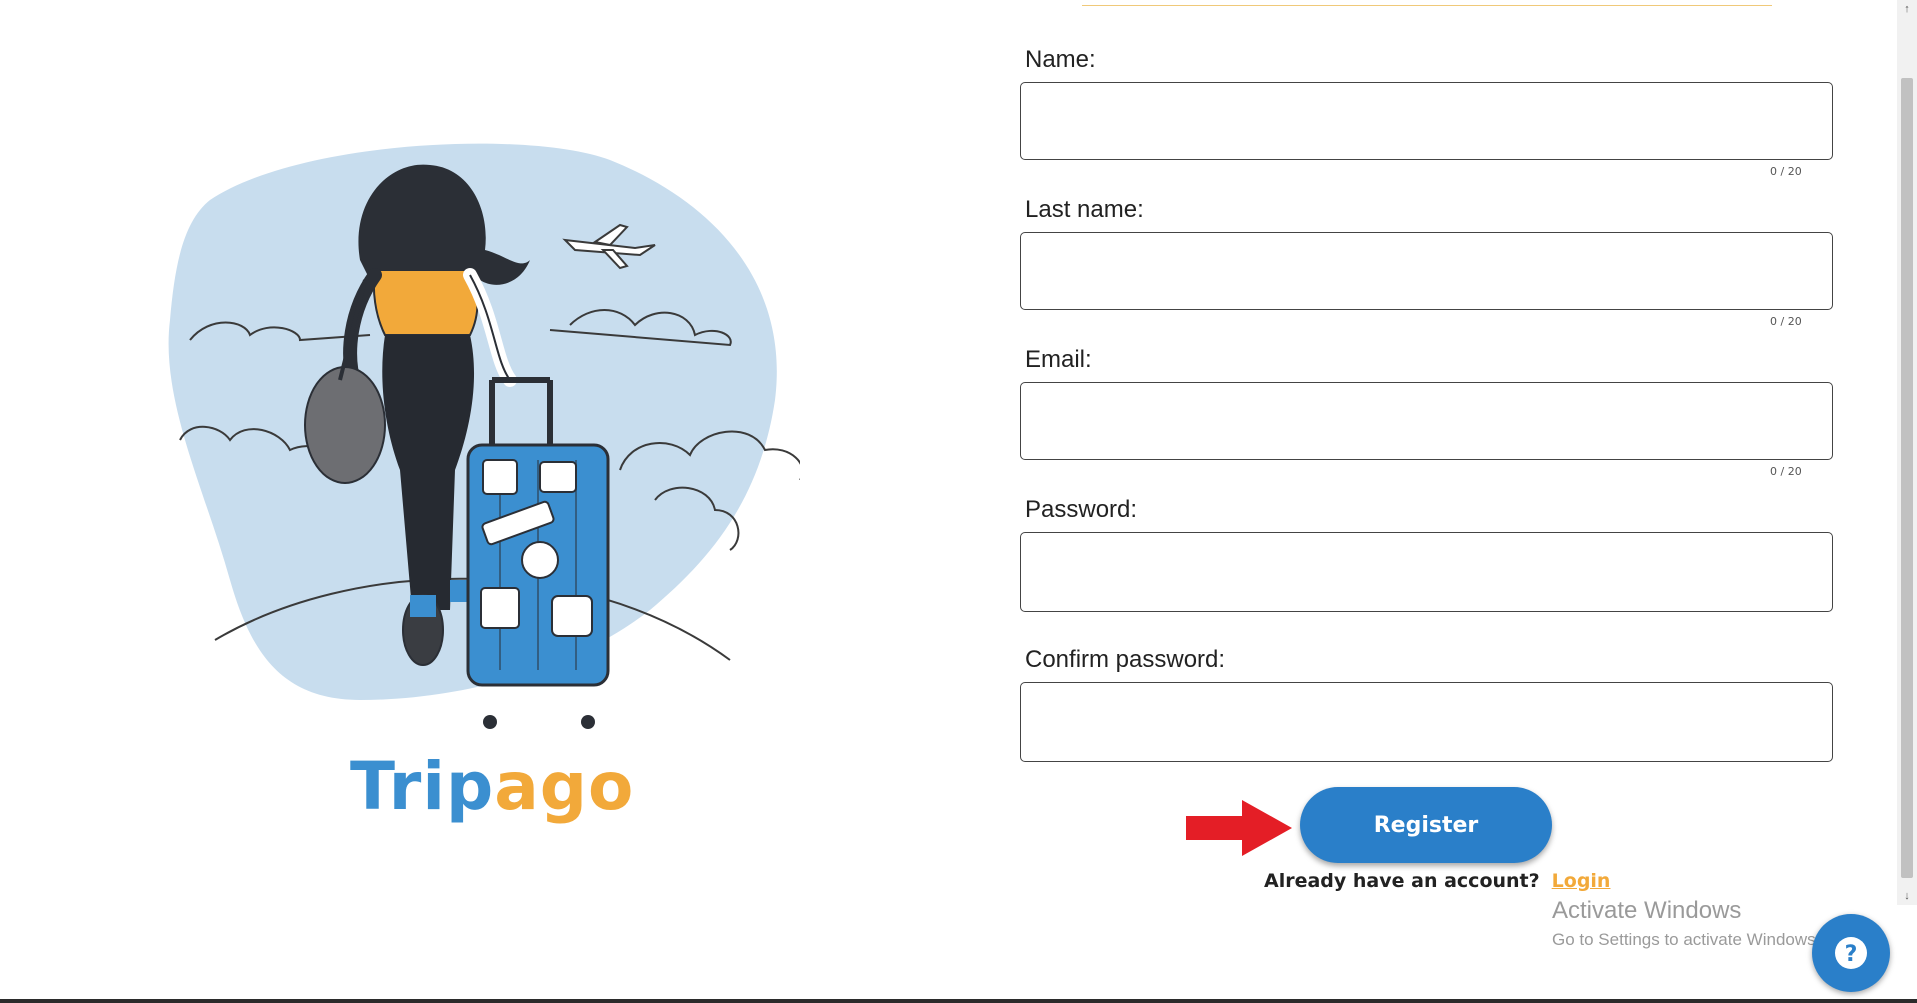 The image size is (1917, 1003). Describe the element at coordinates (422, 786) in the screenshot. I see `brand-part-trip: Trip` at that location.